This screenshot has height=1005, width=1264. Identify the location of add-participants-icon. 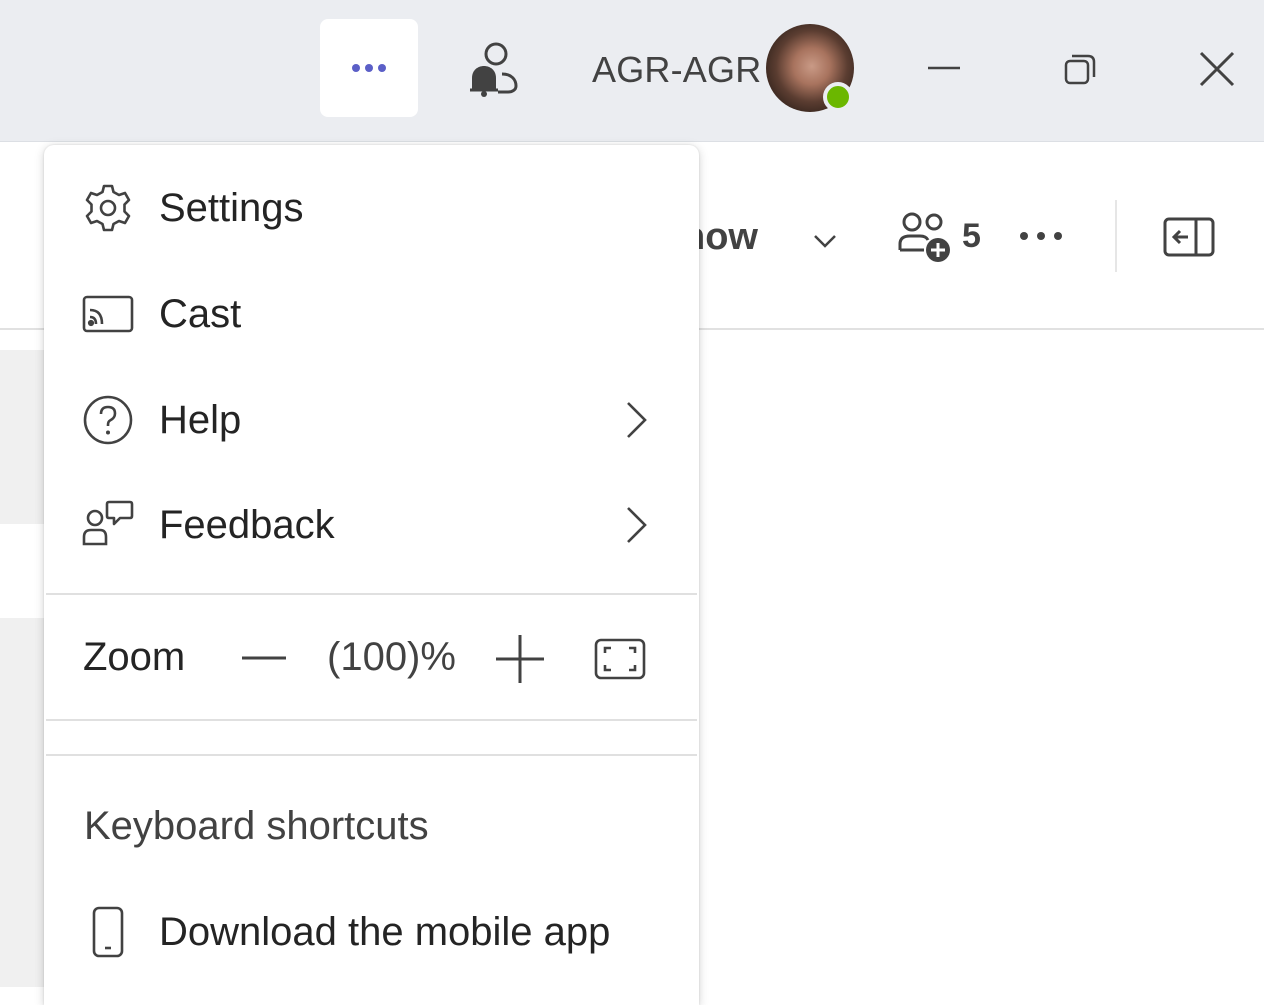
(926, 238).